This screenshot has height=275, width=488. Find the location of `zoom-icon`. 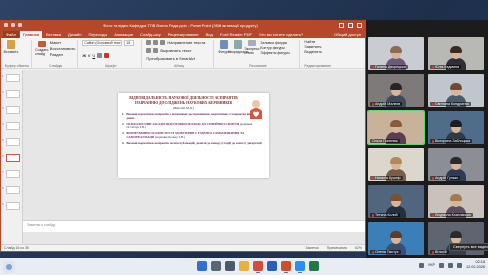

zoom-icon is located at coordinates (300, 267).